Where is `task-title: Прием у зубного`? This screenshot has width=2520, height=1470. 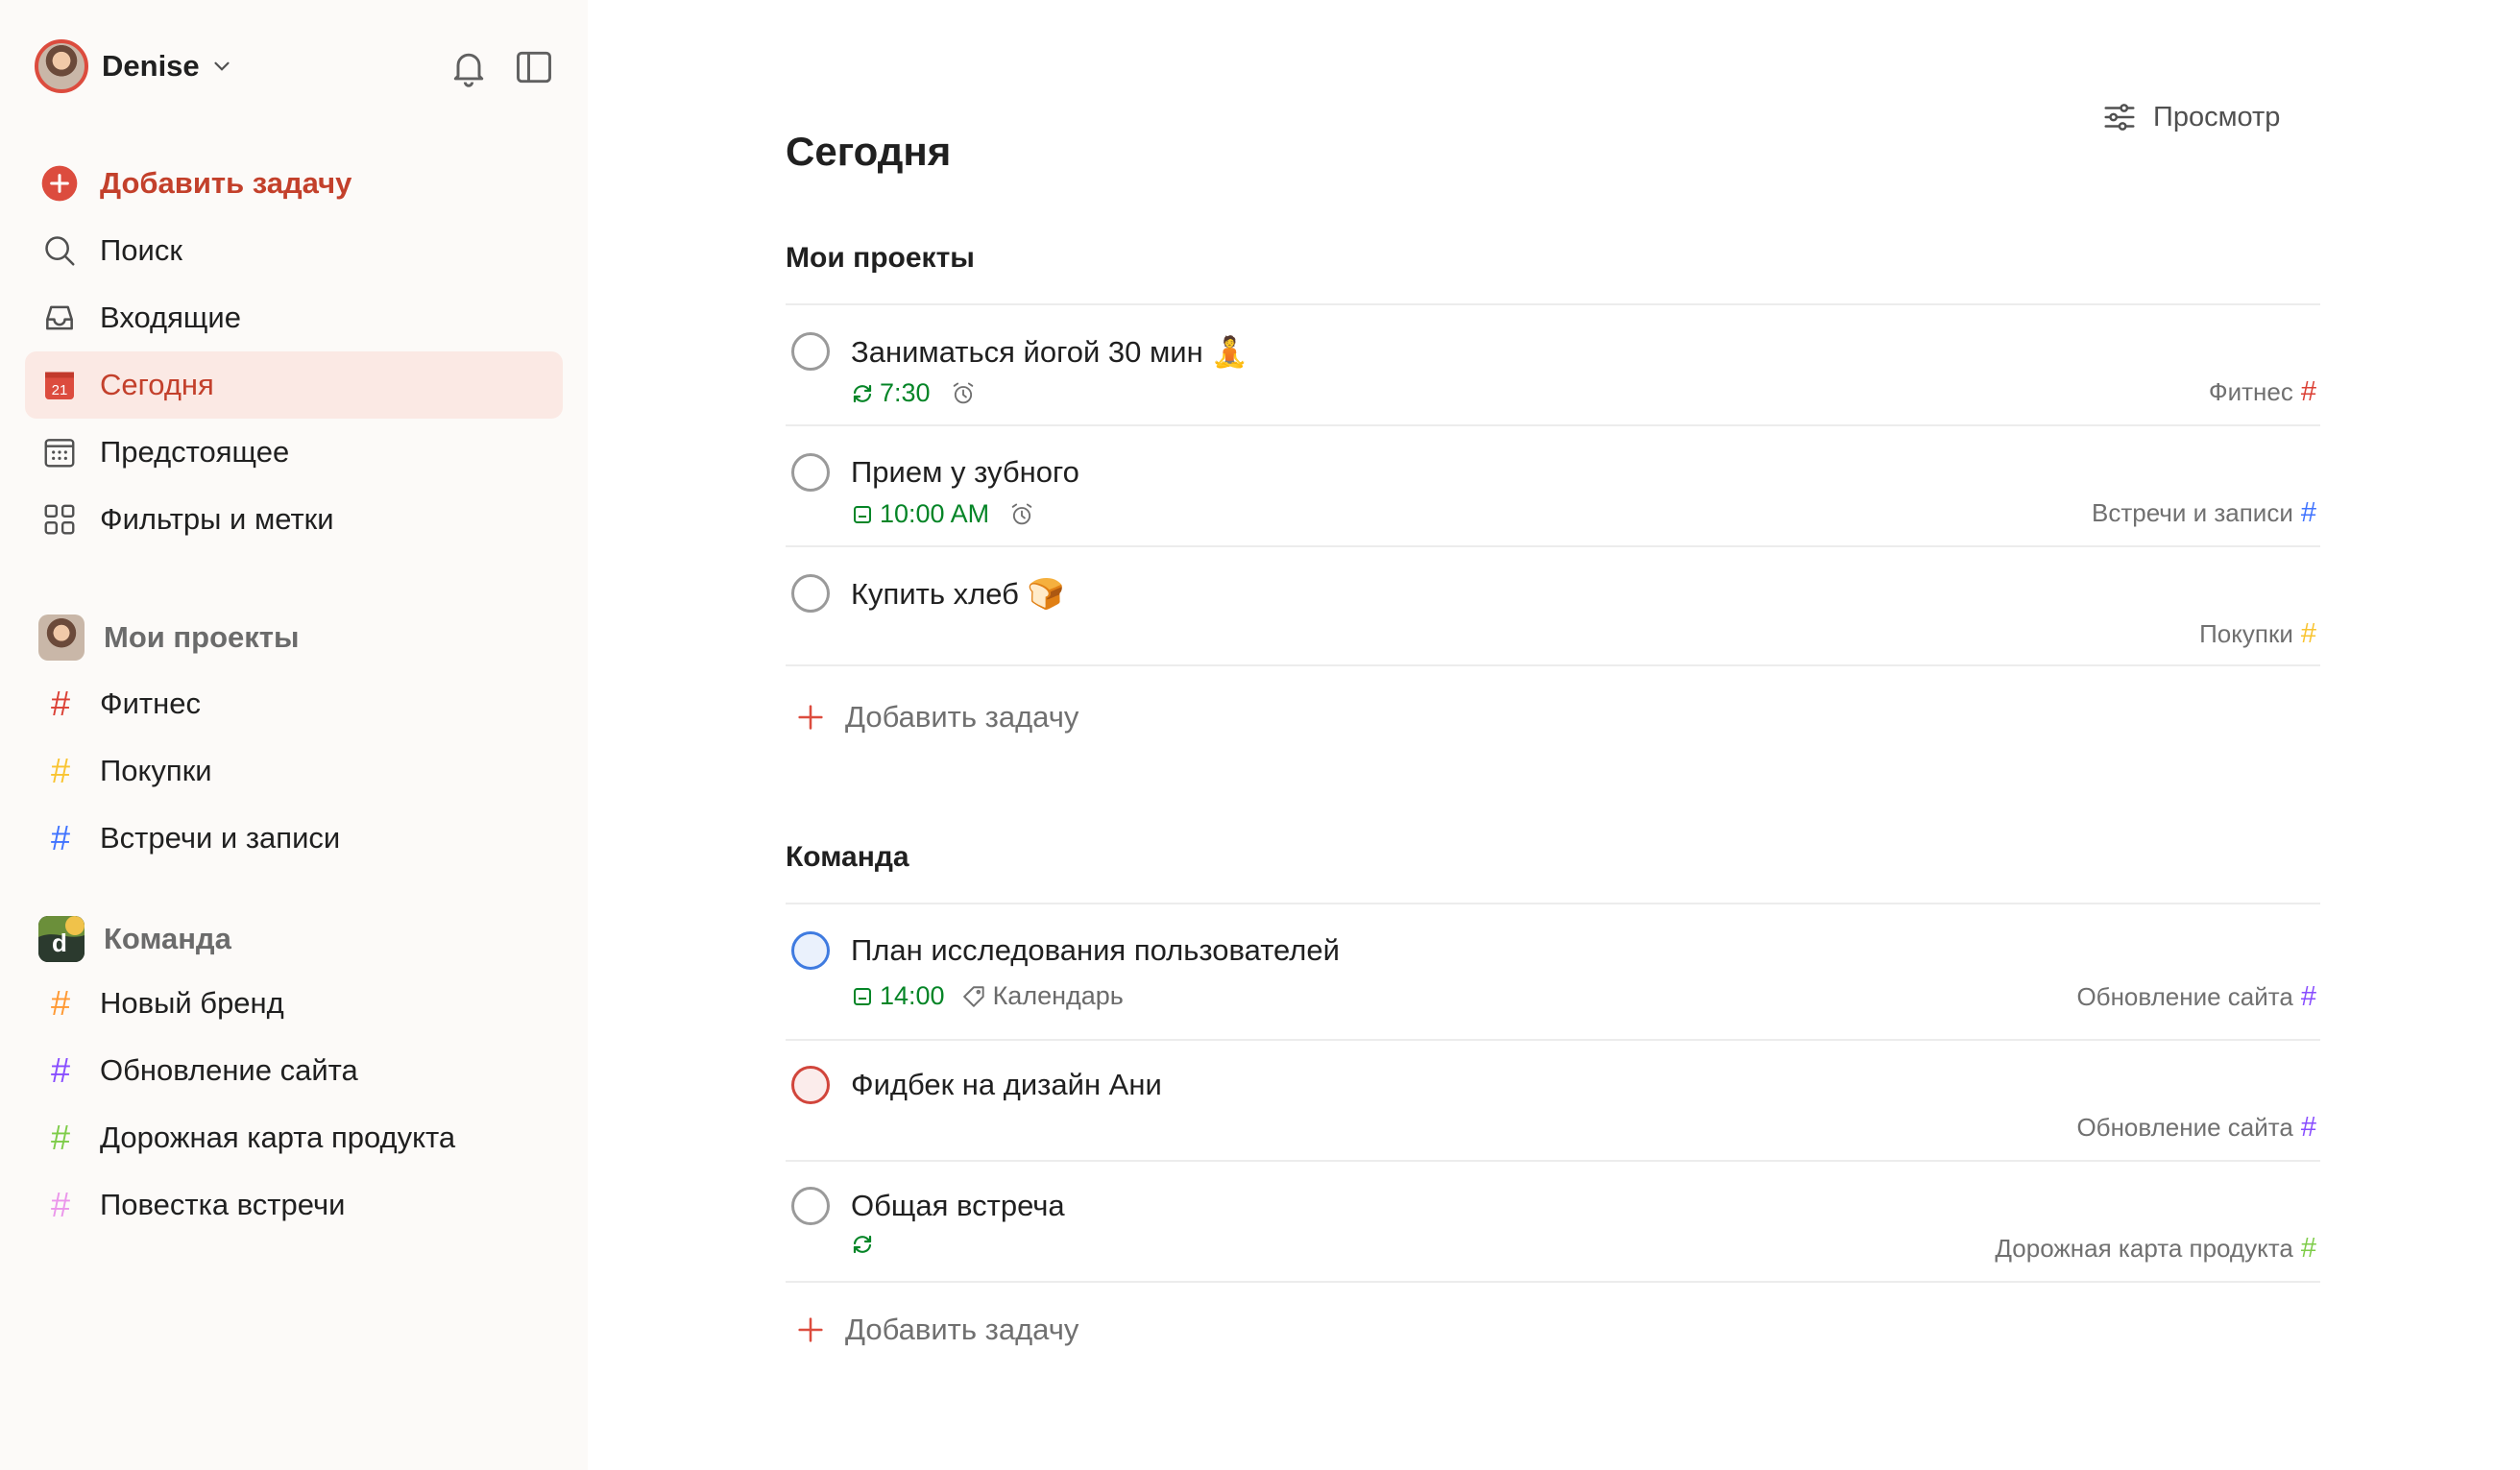
task-title: Прием у зубного is located at coordinates (965, 472).